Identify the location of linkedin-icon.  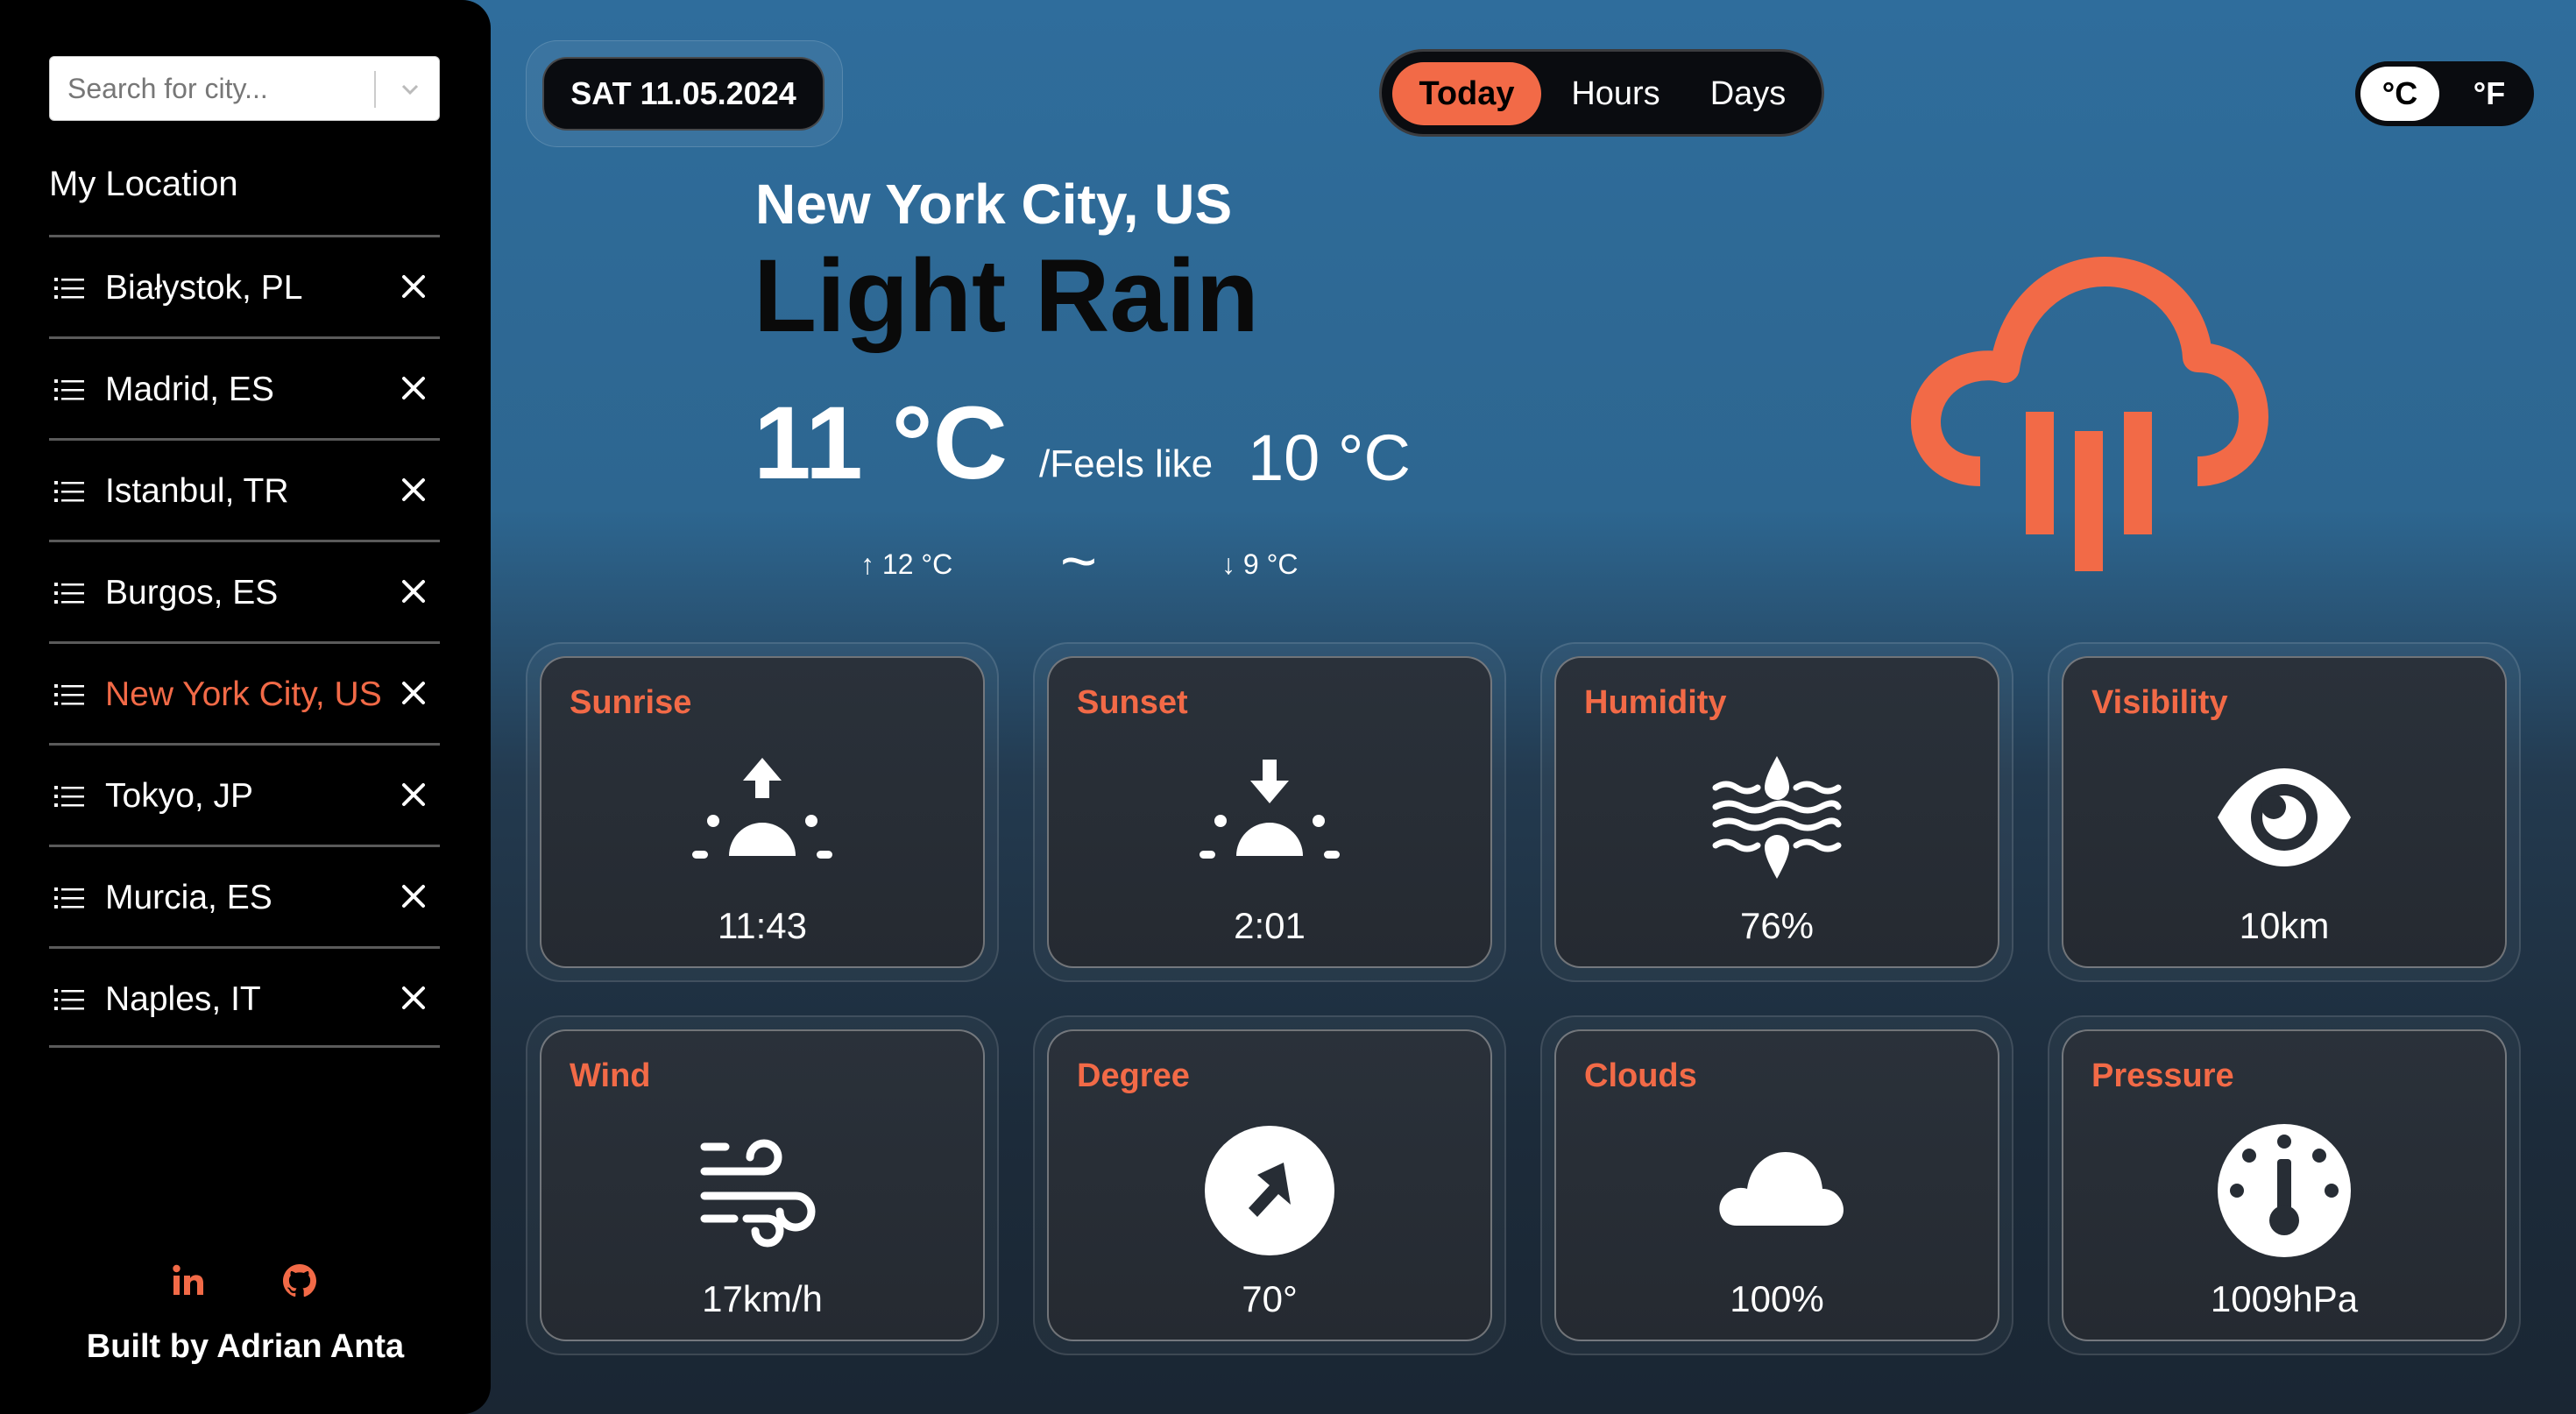
(189, 1281).